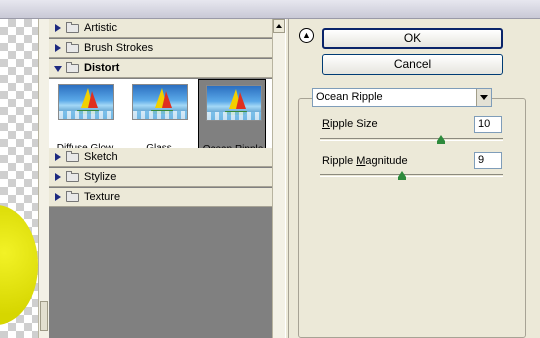 The height and width of the screenshot is (338, 540). Describe the element at coordinates (160, 157) in the screenshot. I see `category-sketch: Sketch` at that location.